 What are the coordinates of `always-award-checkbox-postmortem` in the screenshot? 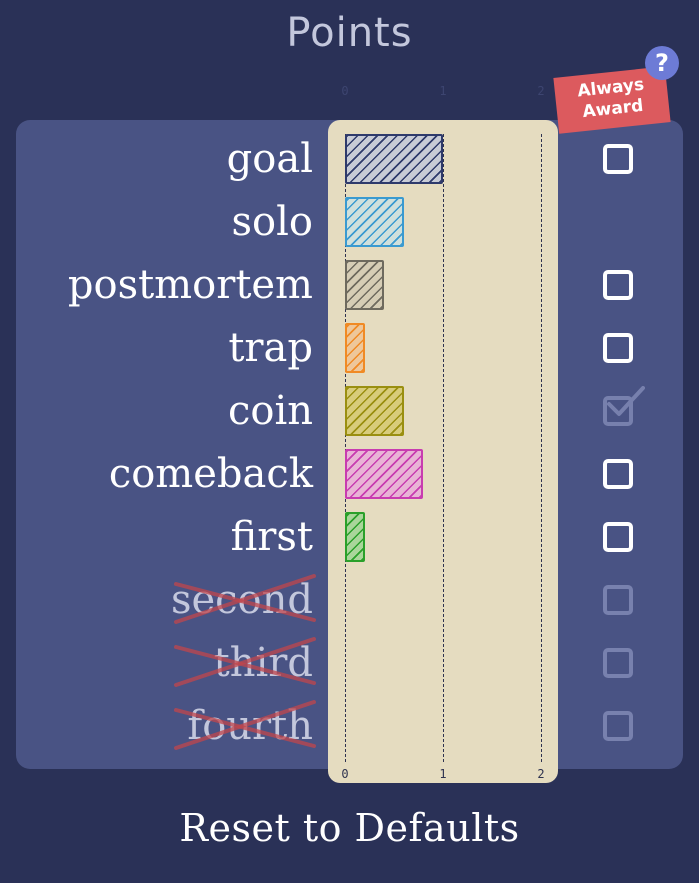 It's located at (618, 285).